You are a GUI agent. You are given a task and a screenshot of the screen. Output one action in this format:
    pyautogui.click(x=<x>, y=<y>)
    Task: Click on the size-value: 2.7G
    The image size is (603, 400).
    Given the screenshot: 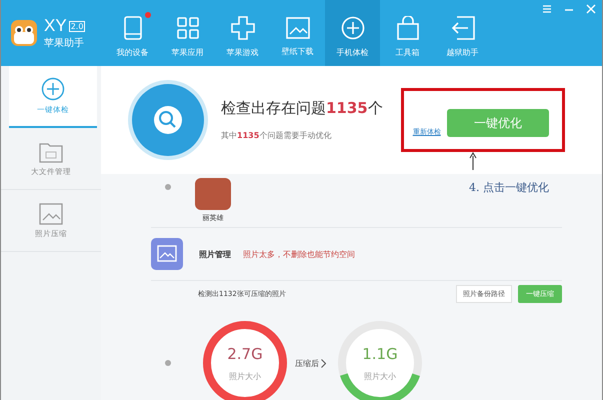 What is the action you would take?
    pyautogui.click(x=245, y=353)
    